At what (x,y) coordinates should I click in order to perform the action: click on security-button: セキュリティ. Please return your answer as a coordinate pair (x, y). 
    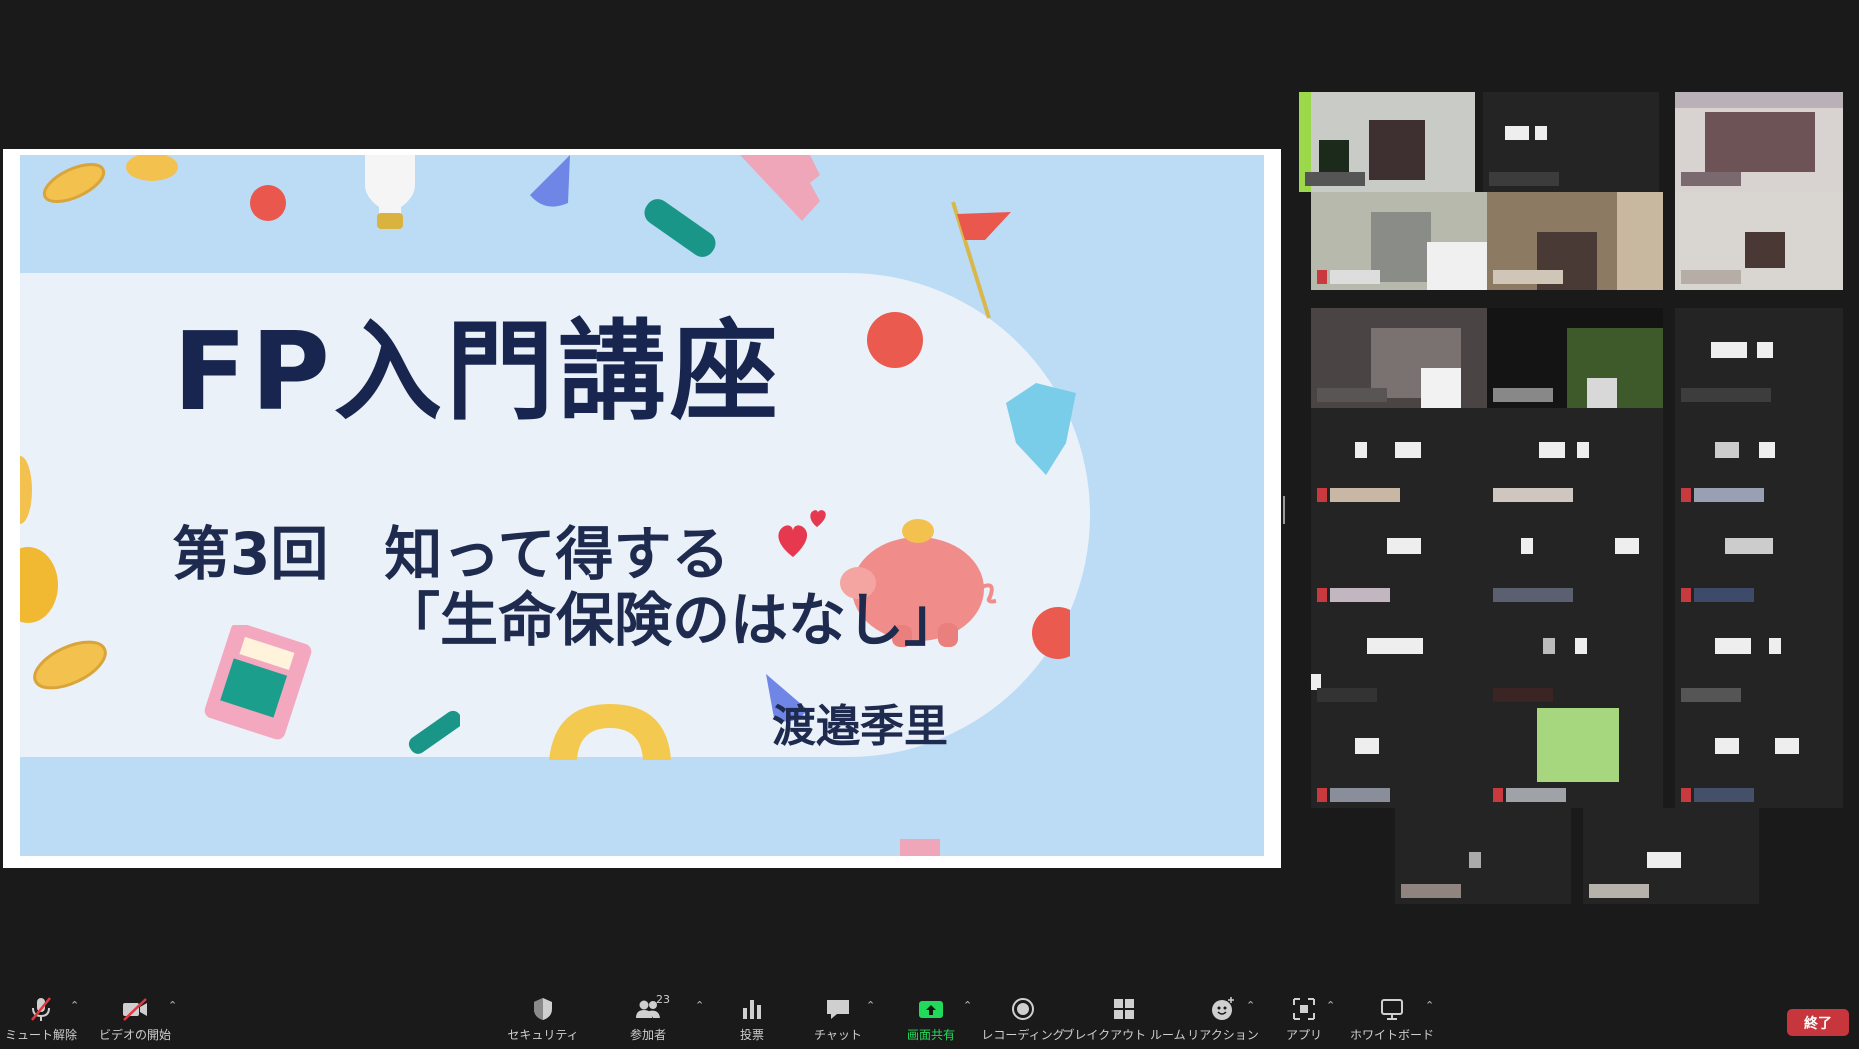
    Looking at the image, I should click on (543, 1019).